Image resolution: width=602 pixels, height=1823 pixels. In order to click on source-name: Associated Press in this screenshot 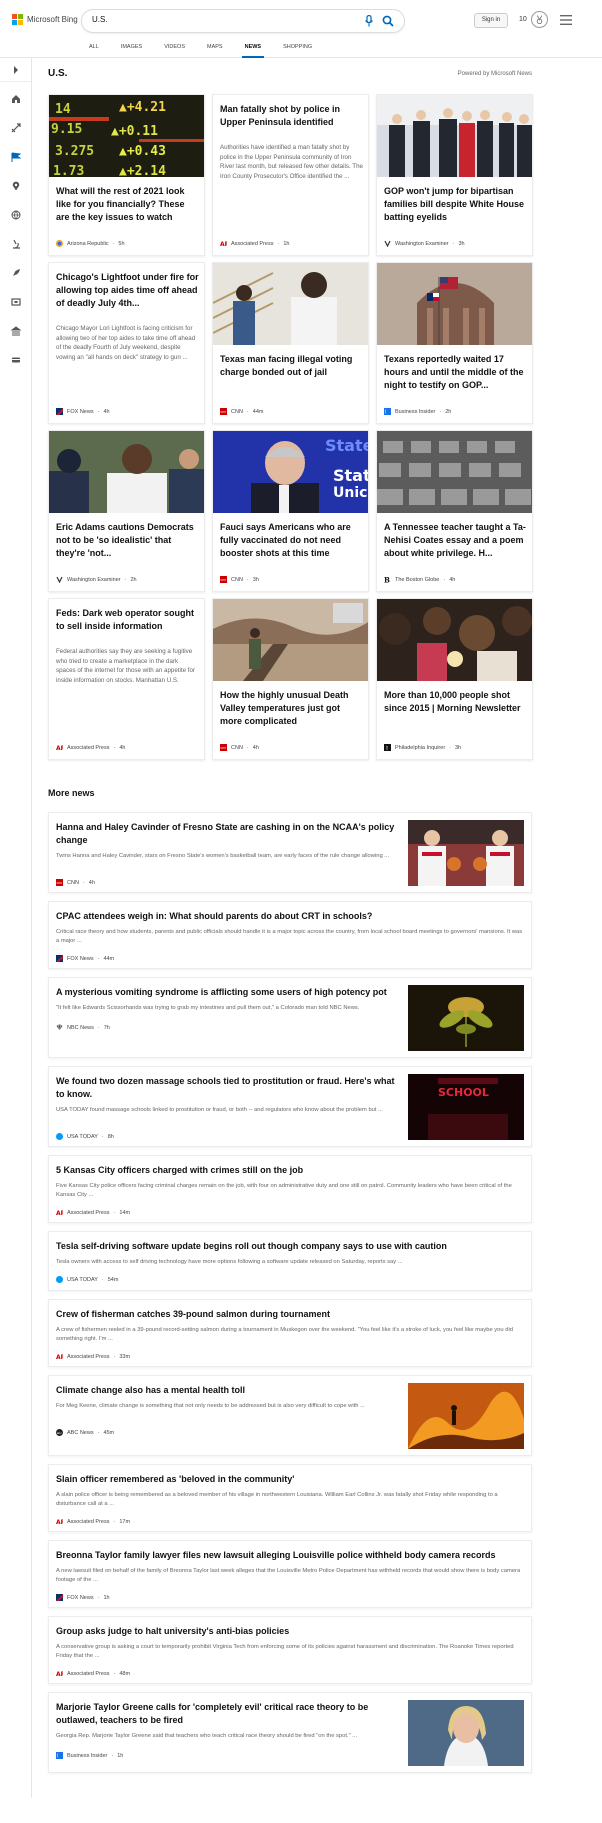, I will do `click(88, 747)`.